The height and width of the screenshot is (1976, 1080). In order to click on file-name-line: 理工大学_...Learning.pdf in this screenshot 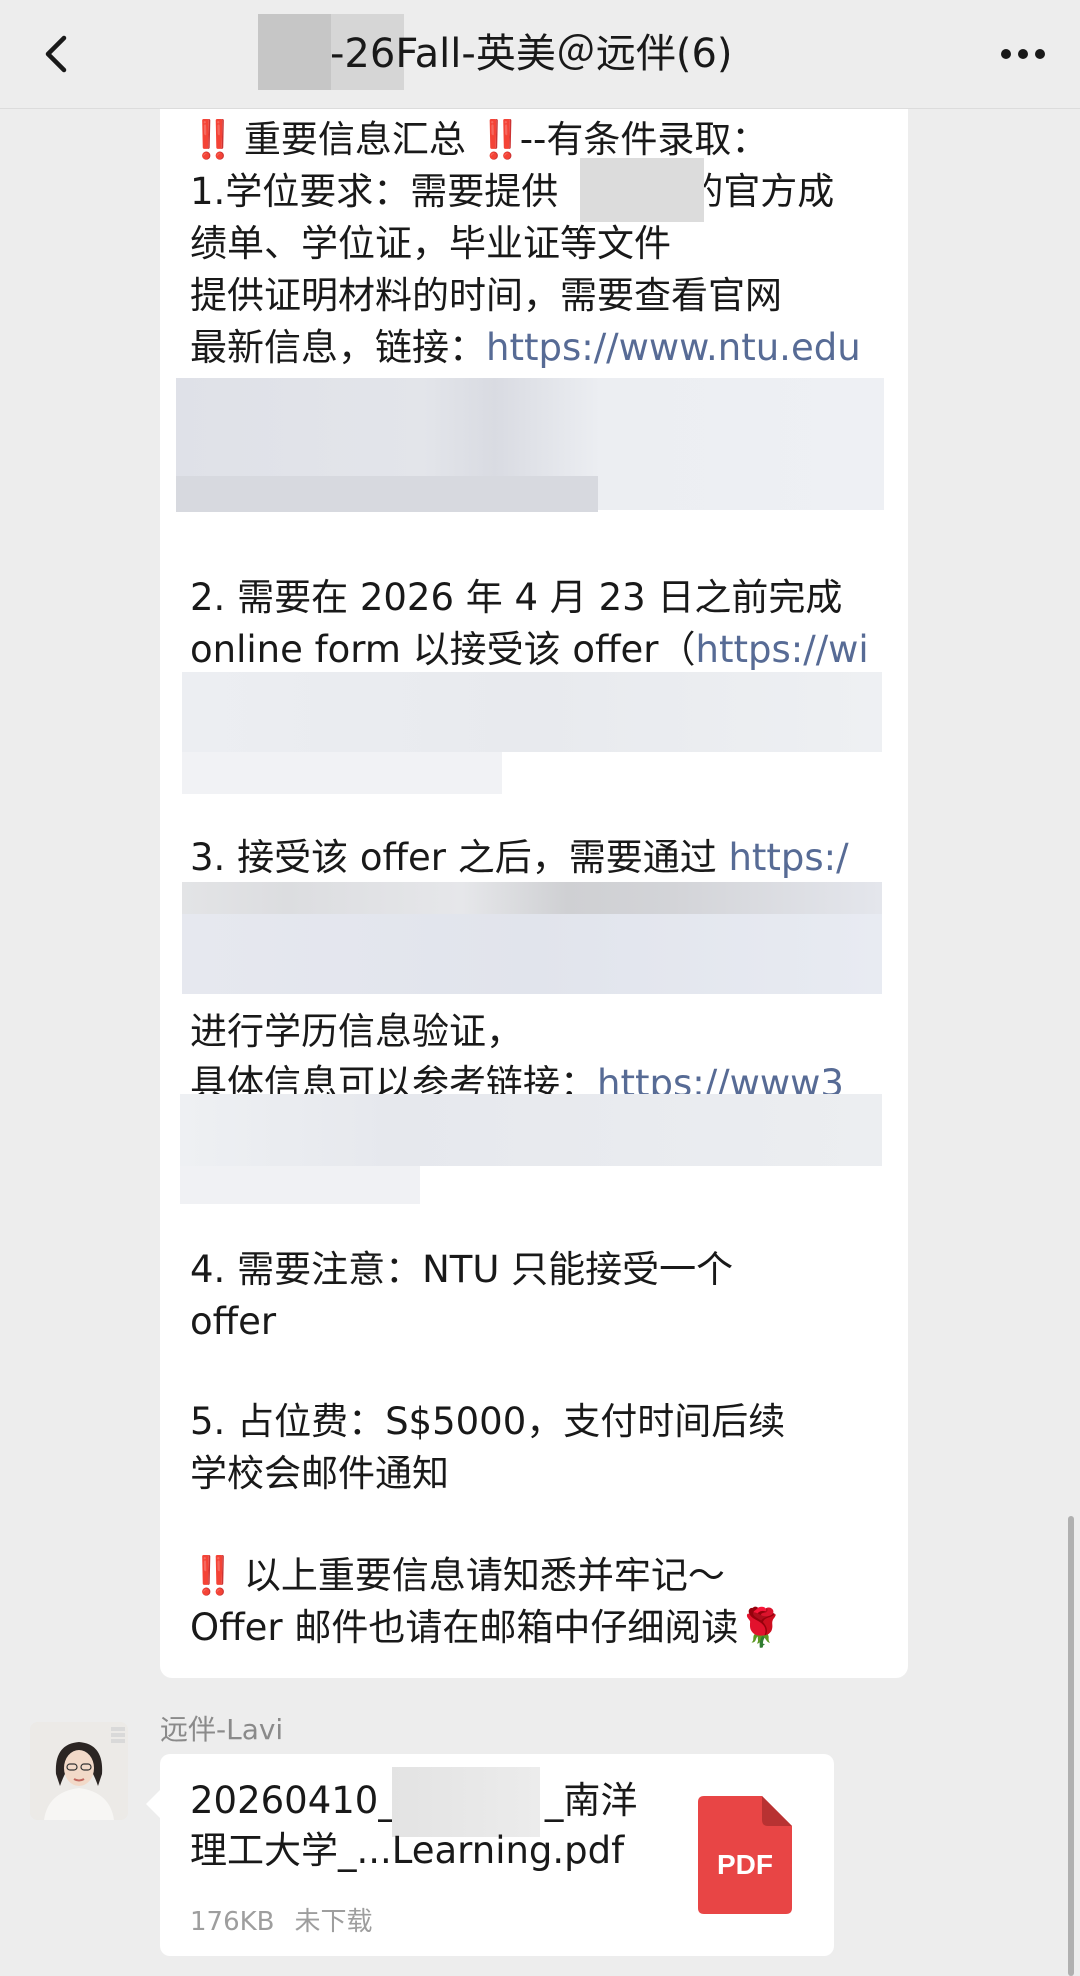, I will do `click(407, 1850)`.